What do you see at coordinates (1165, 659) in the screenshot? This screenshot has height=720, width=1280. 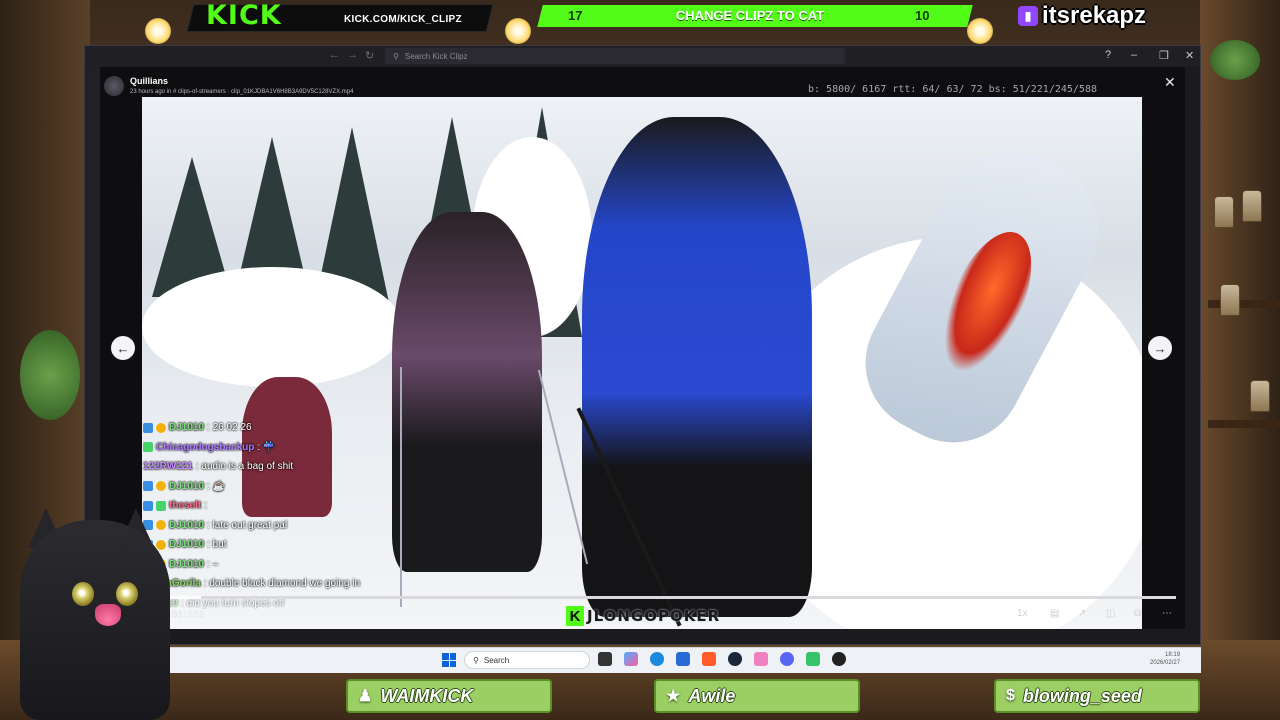 I see `taskbar-clock: 18:19 2026/02/27` at bounding box center [1165, 659].